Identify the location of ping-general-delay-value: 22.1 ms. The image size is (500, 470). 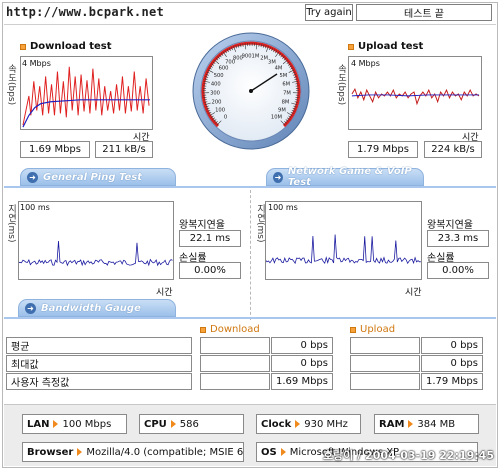
(210, 238).